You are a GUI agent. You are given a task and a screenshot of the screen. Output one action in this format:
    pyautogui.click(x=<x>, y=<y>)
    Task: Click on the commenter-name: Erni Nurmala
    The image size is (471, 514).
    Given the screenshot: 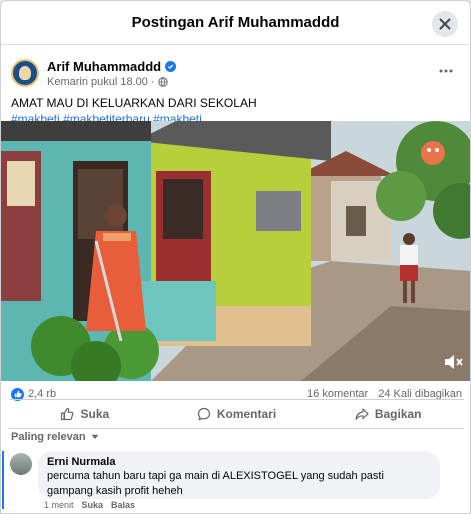 What is the action you would take?
    pyautogui.click(x=239, y=462)
    